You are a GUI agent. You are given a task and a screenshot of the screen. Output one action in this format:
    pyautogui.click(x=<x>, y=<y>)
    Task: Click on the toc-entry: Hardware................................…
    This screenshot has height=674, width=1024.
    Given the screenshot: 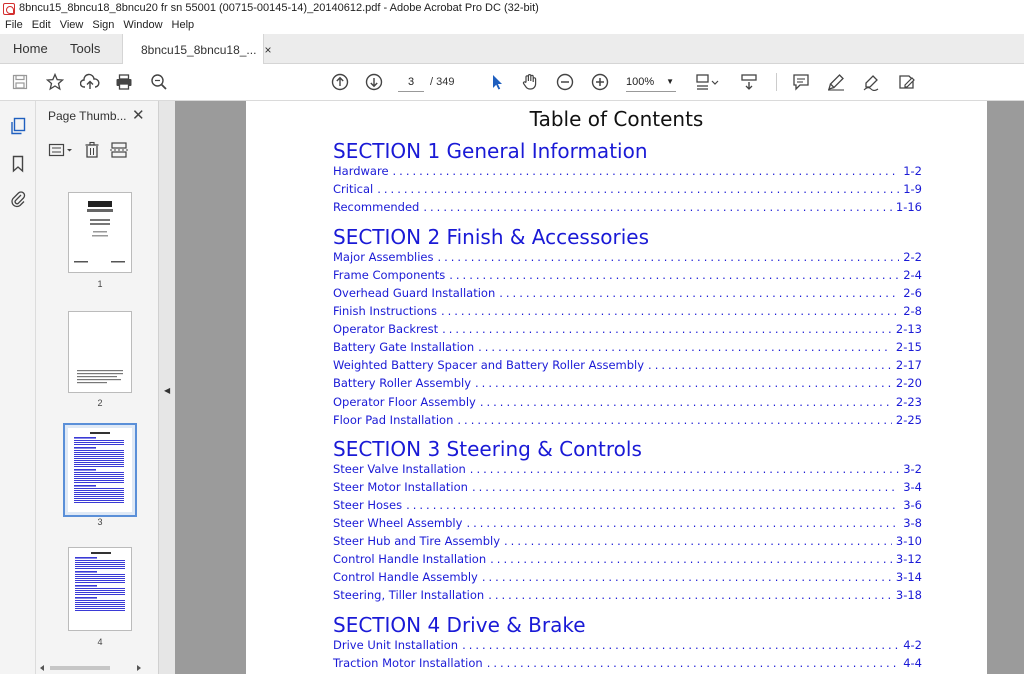 What is the action you would take?
    pyautogui.click(x=627, y=172)
    